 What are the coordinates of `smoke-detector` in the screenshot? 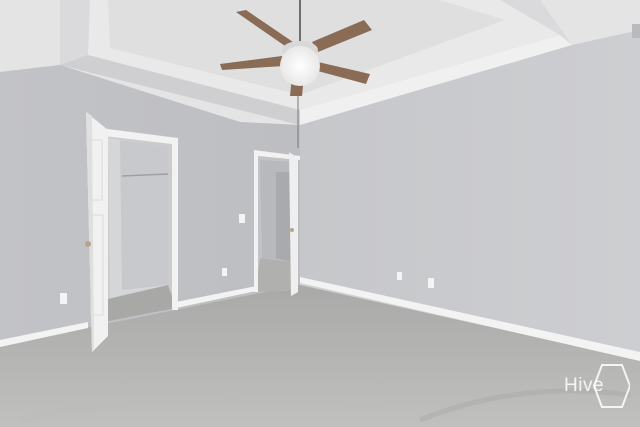 It's located at (636, 31).